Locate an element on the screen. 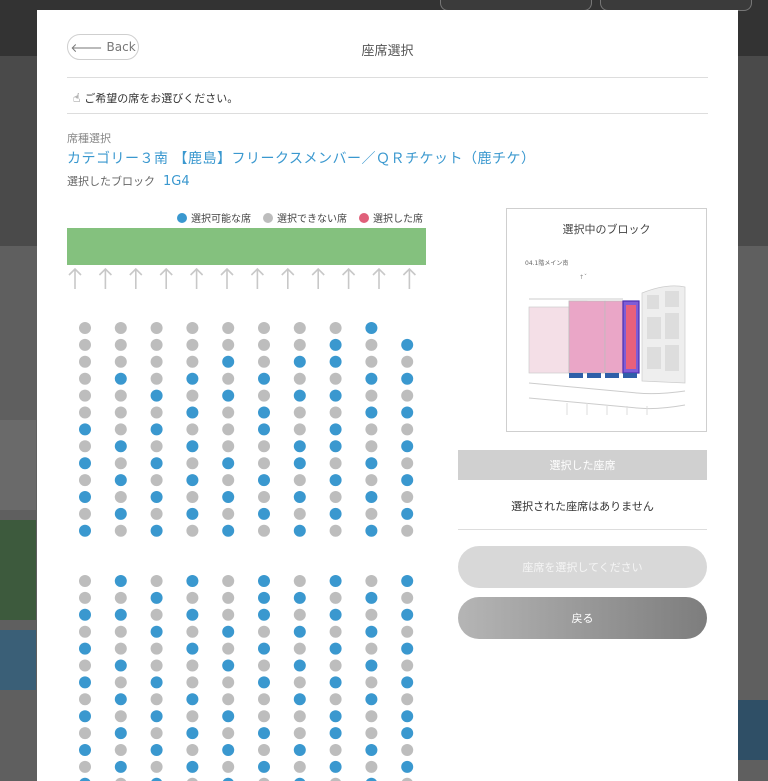  select-seat-button: 座席を選択してください is located at coordinates (582, 567).